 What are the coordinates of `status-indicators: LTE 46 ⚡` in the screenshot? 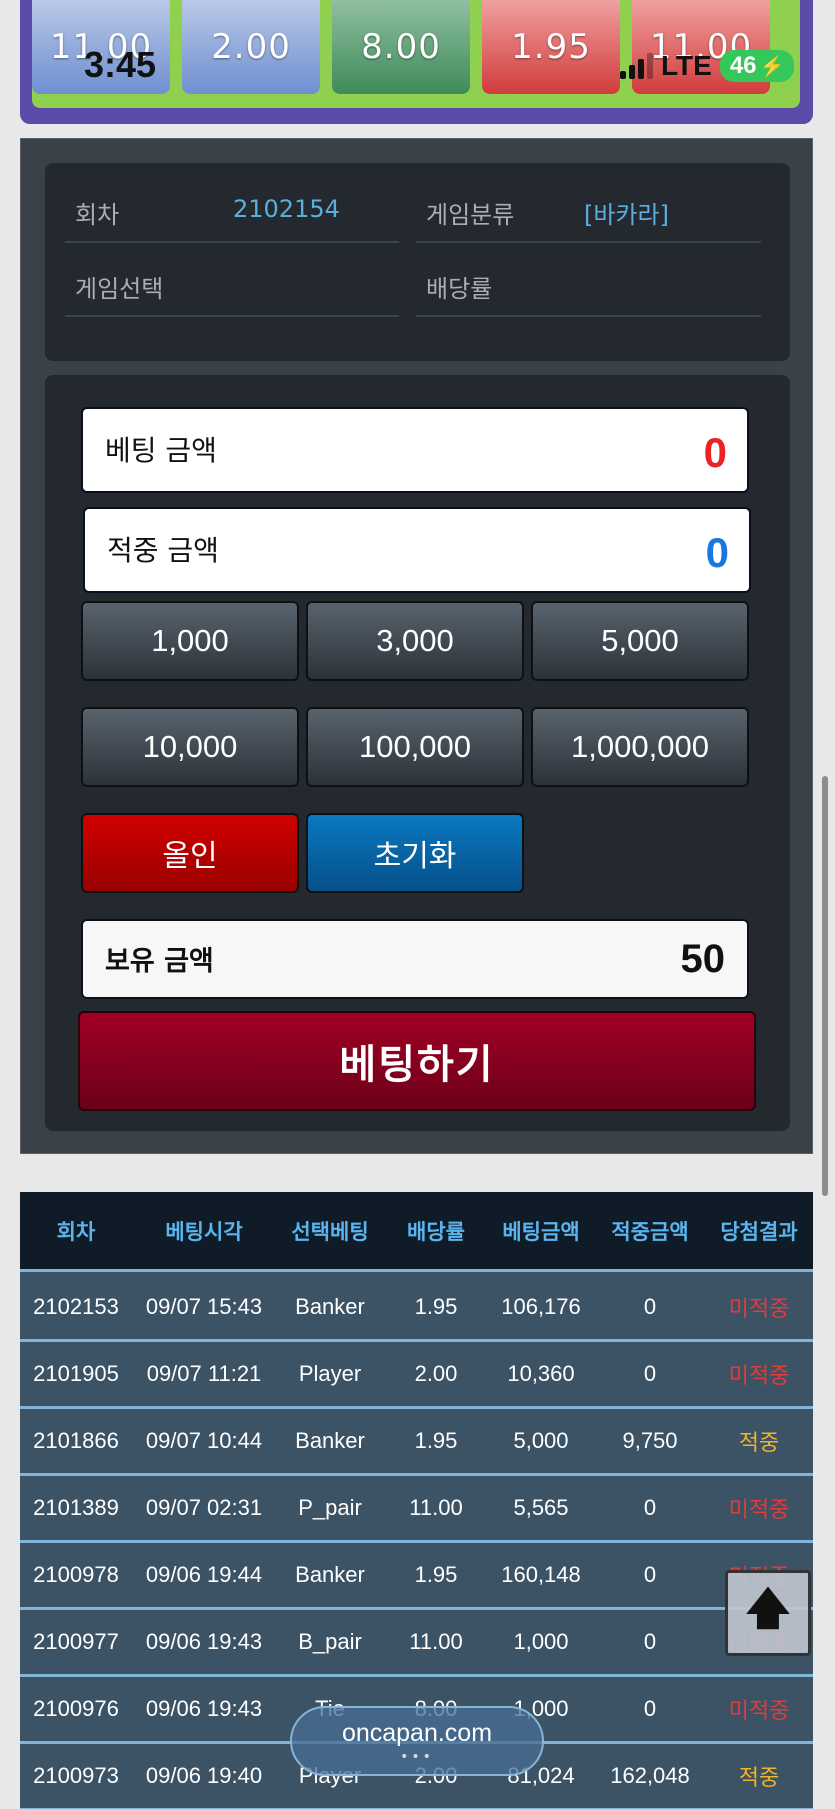 It's located at (707, 66).